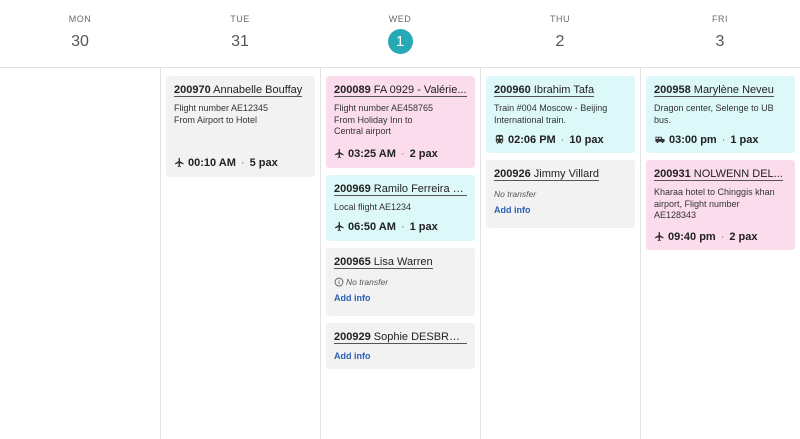  Describe the element at coordinates (714, 108) in the screenshot. I see `description-line: Dragon center, Selenge to UB` at that location.